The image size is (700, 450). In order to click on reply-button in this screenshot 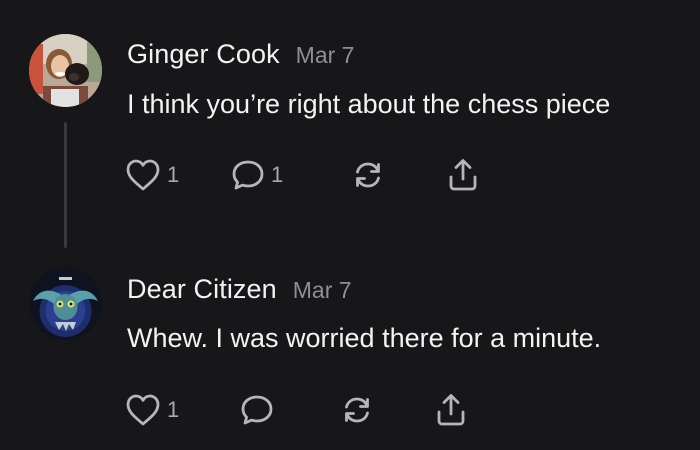, I will do `click(257, 410)`.